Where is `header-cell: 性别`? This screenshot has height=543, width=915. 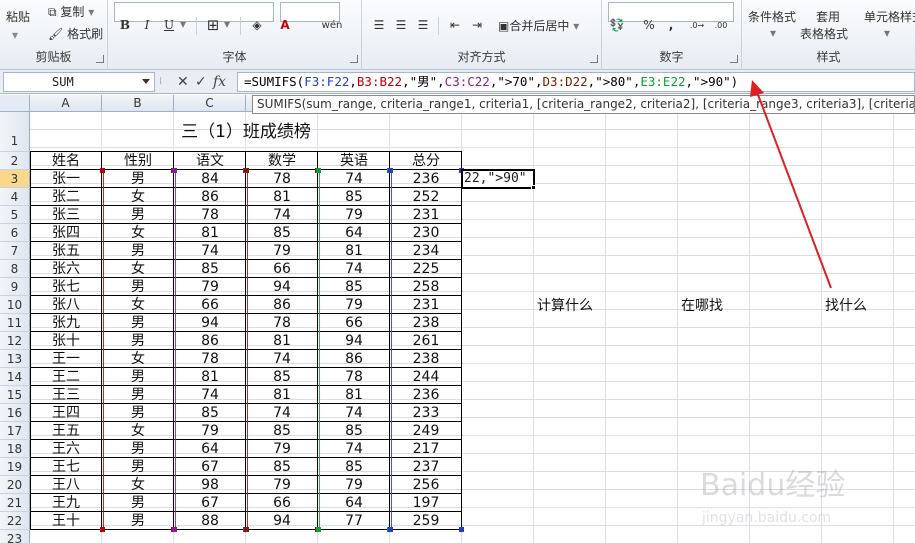 header-cell: 性别 is located at coordinates (138, 161).